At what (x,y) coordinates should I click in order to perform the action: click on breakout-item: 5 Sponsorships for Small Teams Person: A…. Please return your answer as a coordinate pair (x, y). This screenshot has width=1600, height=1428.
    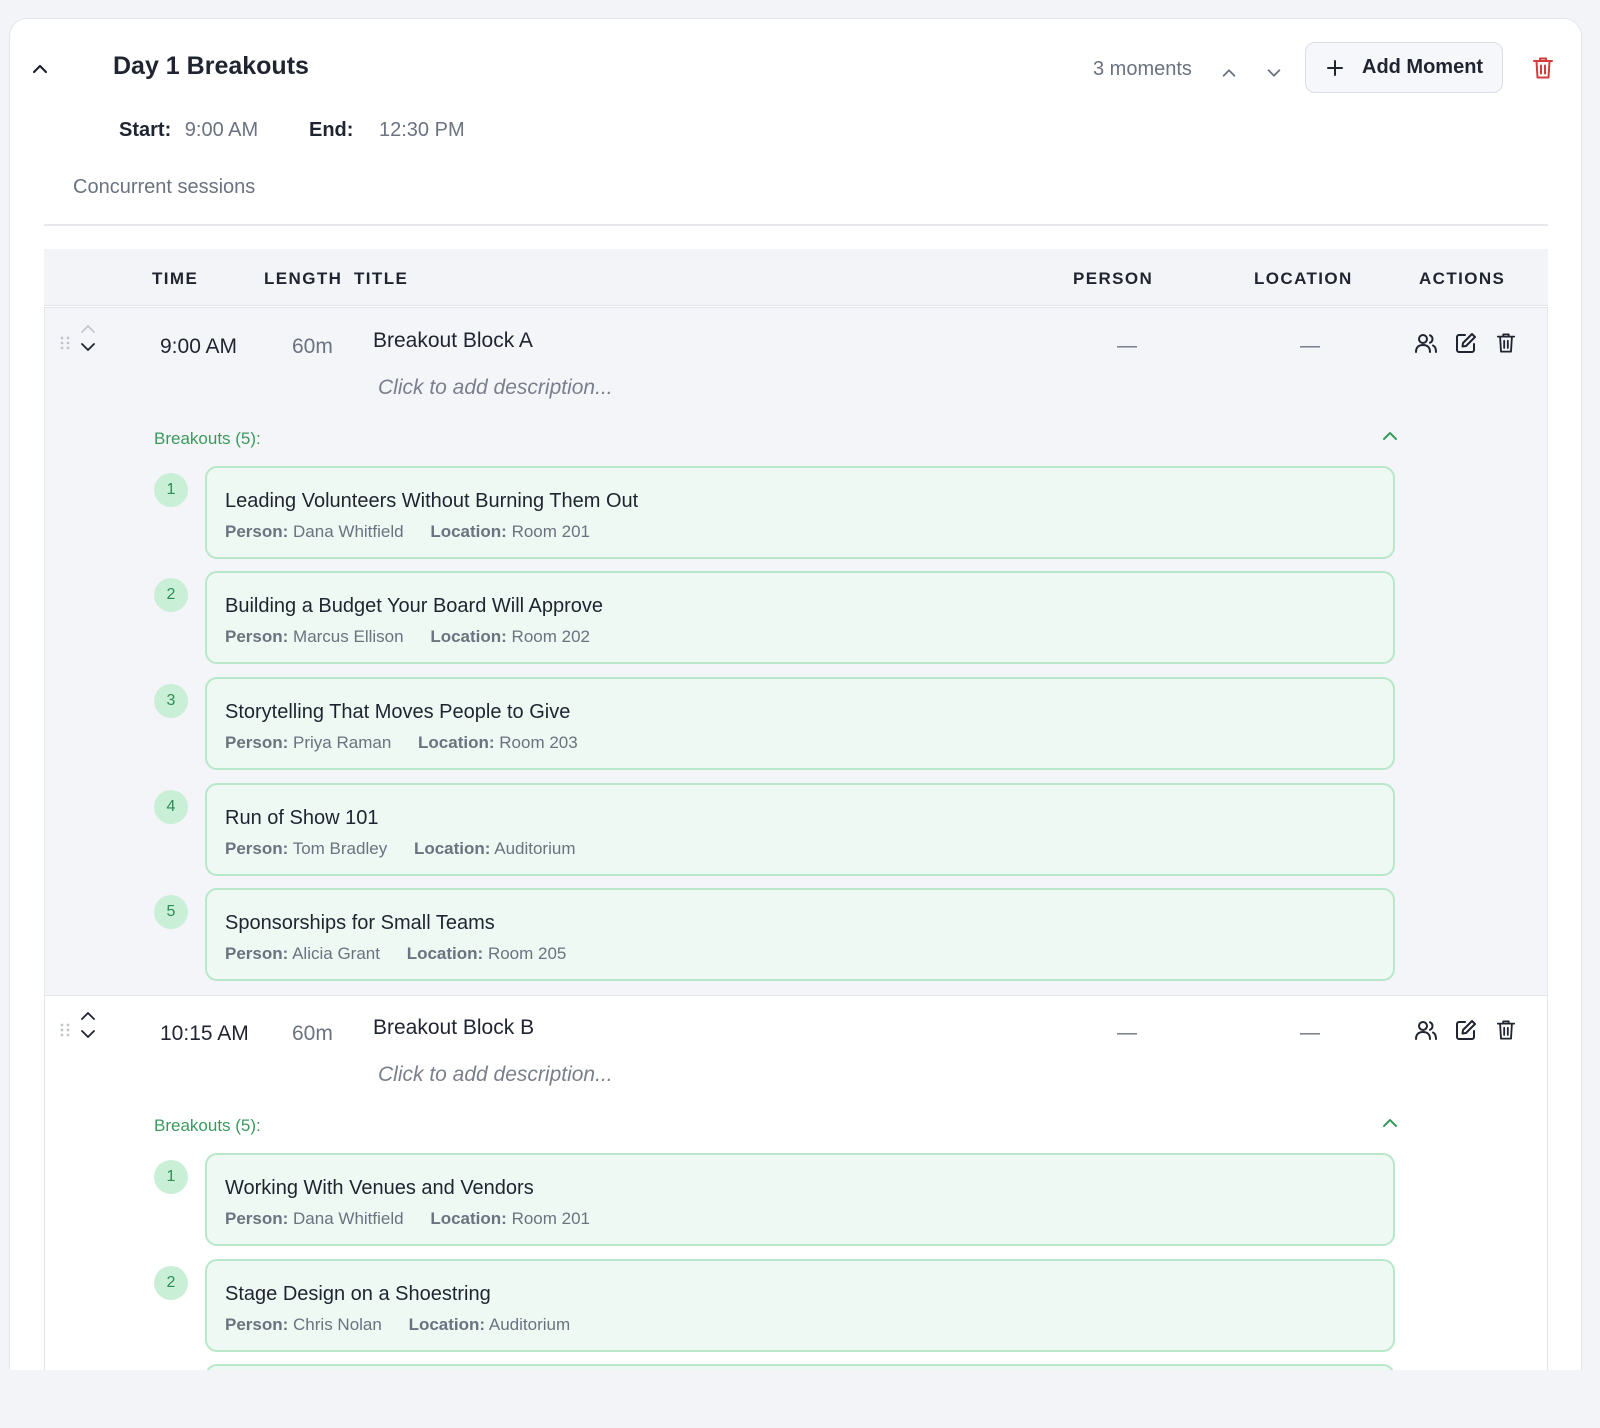
    Looking at the image, I should click on (774, 934).